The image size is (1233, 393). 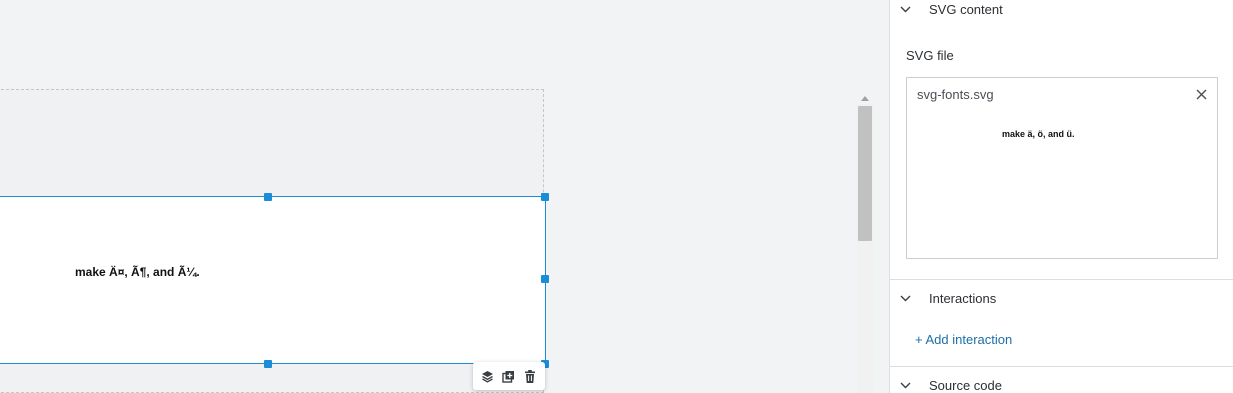 I want to click on section-title: Source code, so click(x=965, y=385).